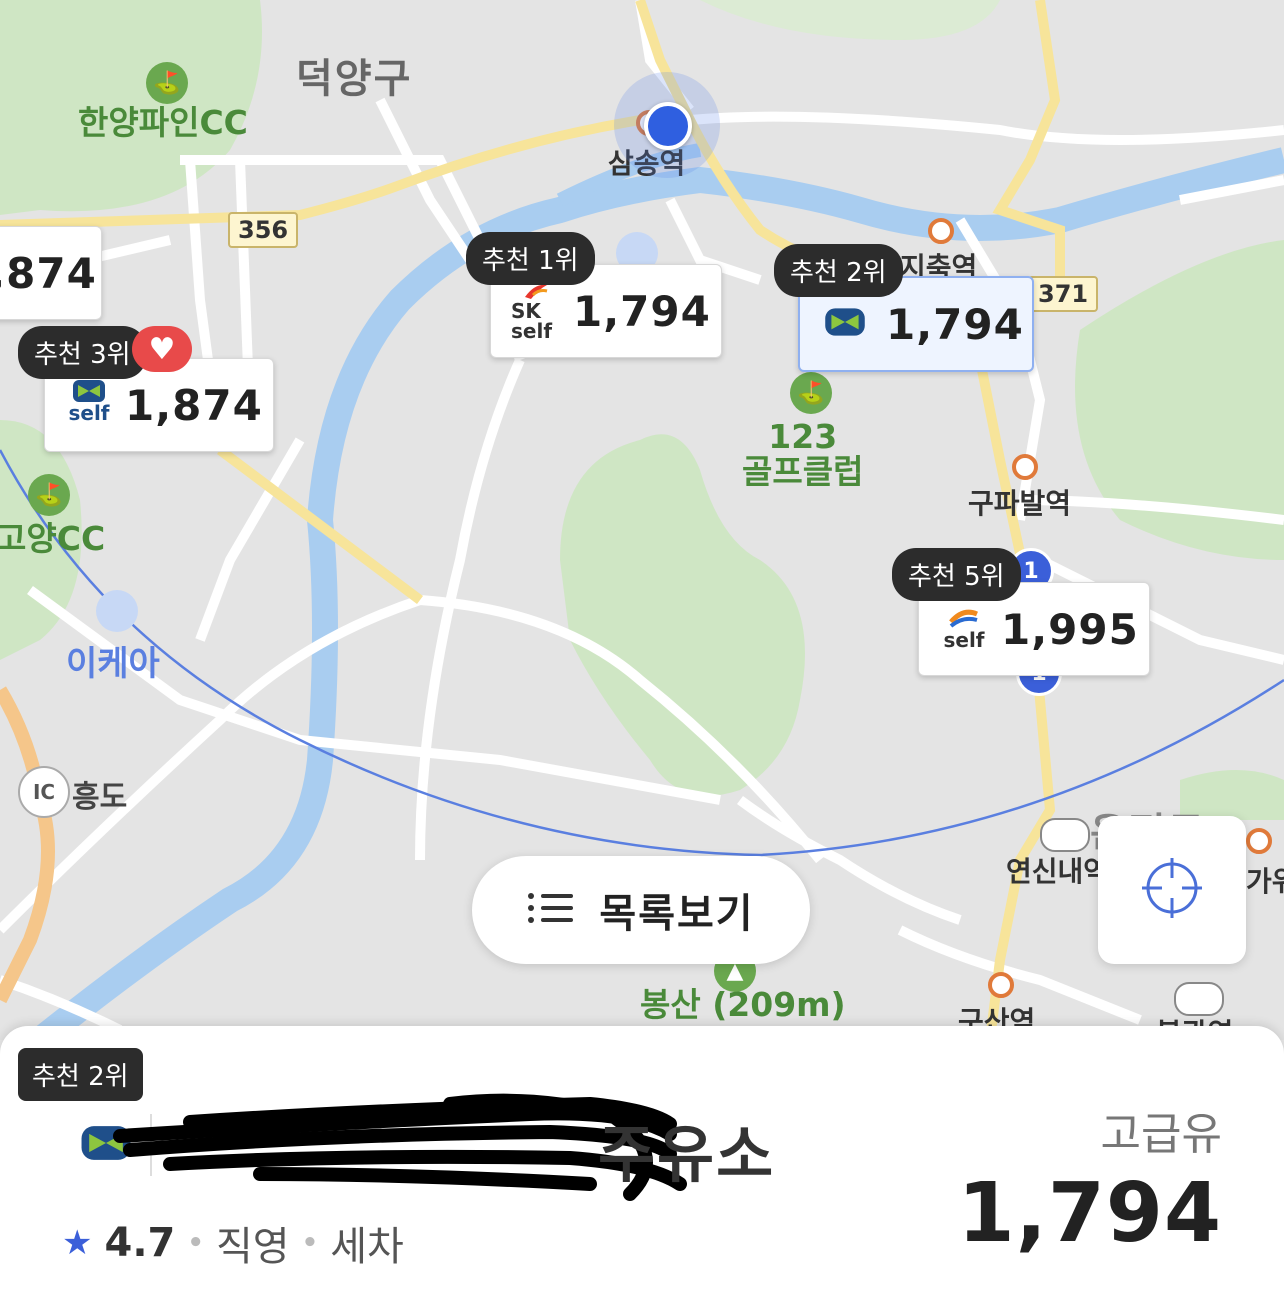  What do you see at coordinates (367, 1247) in the screenshot?
I see `tag-carwash: 세차` at bounding box center [367, 1247].